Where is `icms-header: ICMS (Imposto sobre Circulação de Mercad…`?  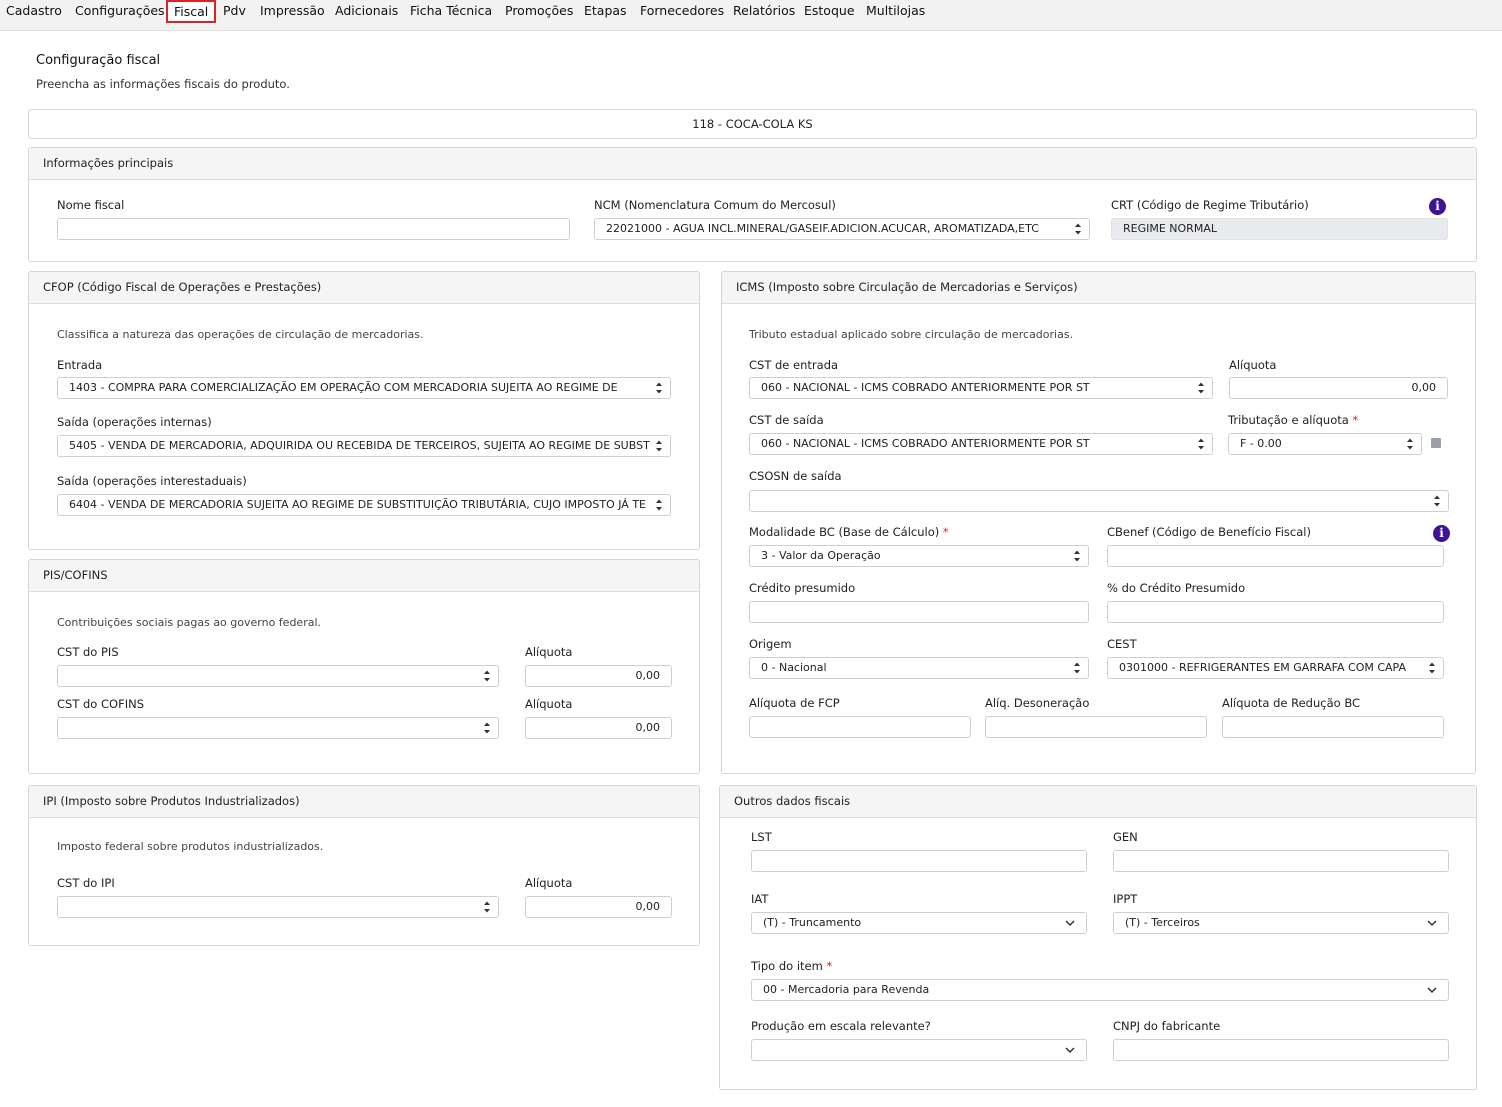
icms-header: ICMS (Imposto sobre Circulação de Mercad… is located at coordinates (1098, 288).